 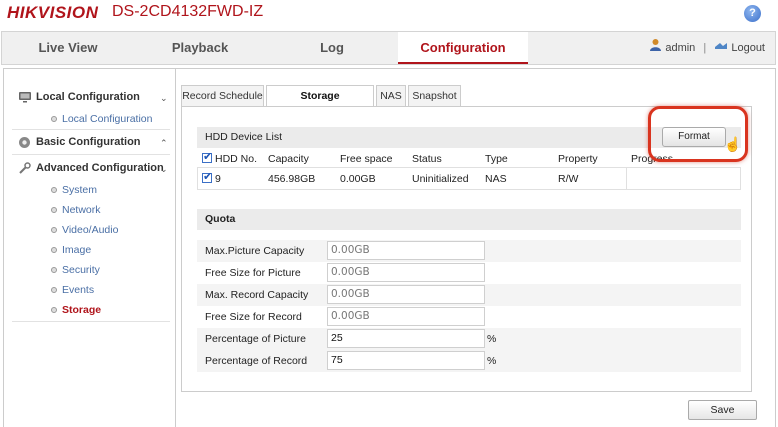 What do you see at coordinates (366, 159) in the screenshot?
I see `col-free-space: Free space` at bounding box center [366, 159].